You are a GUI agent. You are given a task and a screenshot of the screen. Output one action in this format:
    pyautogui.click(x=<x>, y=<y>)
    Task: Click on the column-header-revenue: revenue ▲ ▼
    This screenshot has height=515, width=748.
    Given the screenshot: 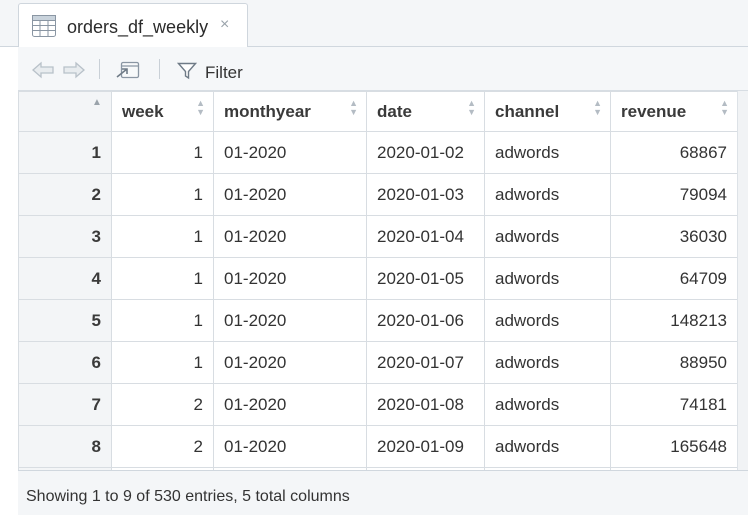 What is the action you would take?
    pyautogui.click(x=673, y=111)
    